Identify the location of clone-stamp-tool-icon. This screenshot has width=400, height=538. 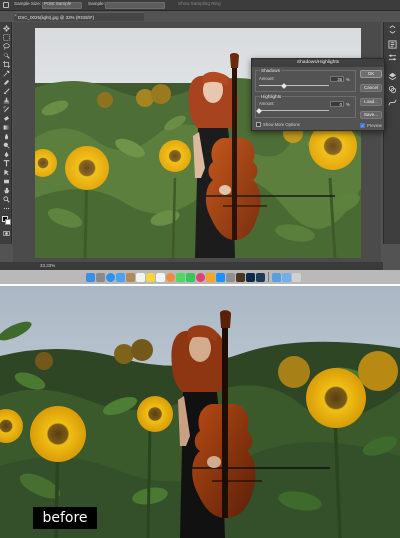
(6, 100).